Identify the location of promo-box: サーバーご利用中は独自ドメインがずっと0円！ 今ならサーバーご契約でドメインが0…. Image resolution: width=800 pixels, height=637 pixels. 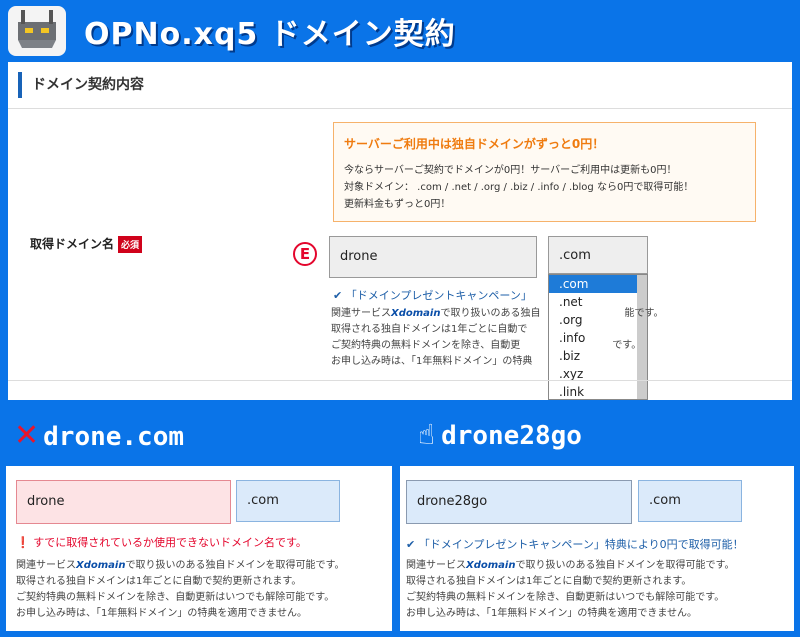
(544, 172).